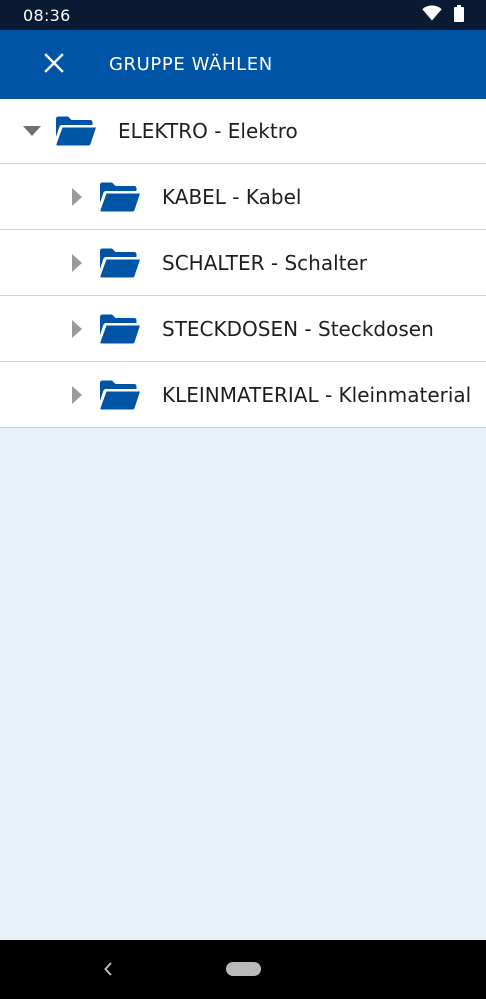 The width and height of the screenshot is (486, 999). I want to click on system-nav-bar, so click(243, 969).